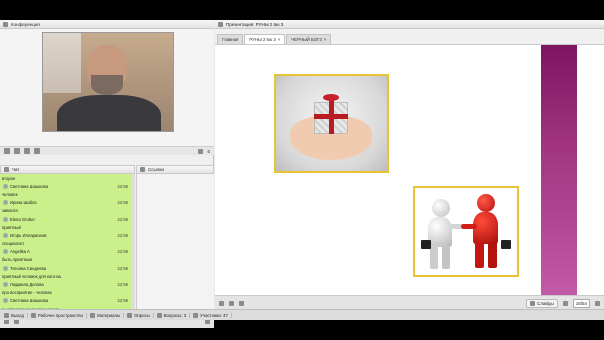  I want to click on questions-icon, so click(159, 315).